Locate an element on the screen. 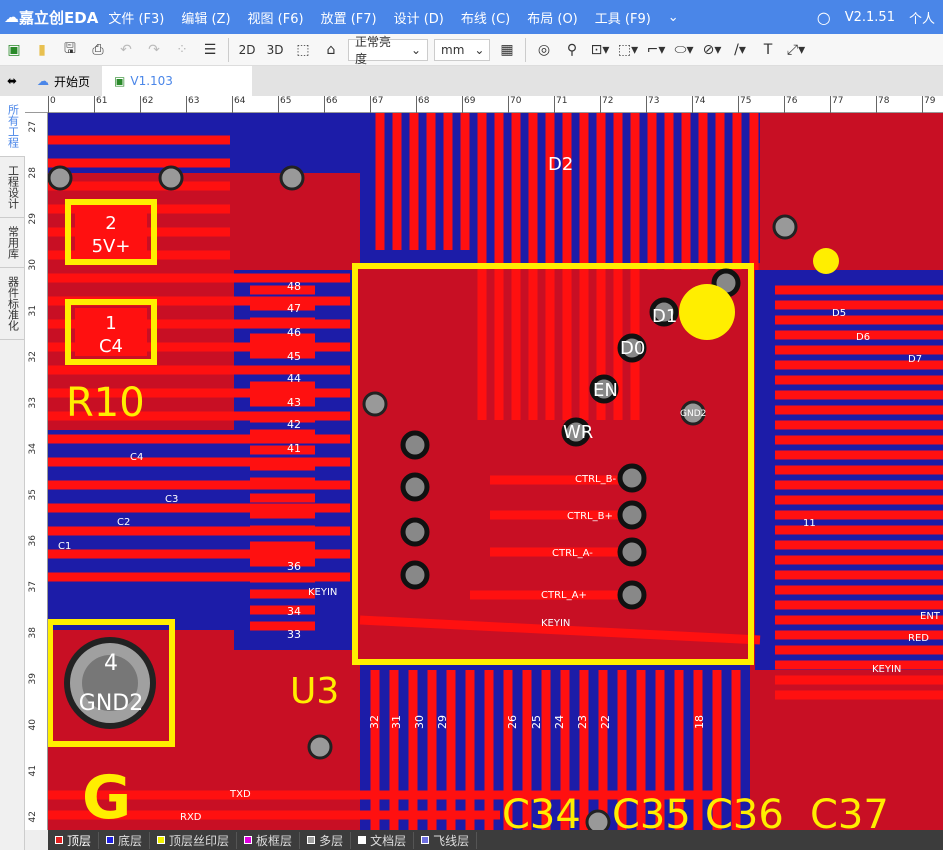  pin-number: 41 is located at coordinates (294, 448).